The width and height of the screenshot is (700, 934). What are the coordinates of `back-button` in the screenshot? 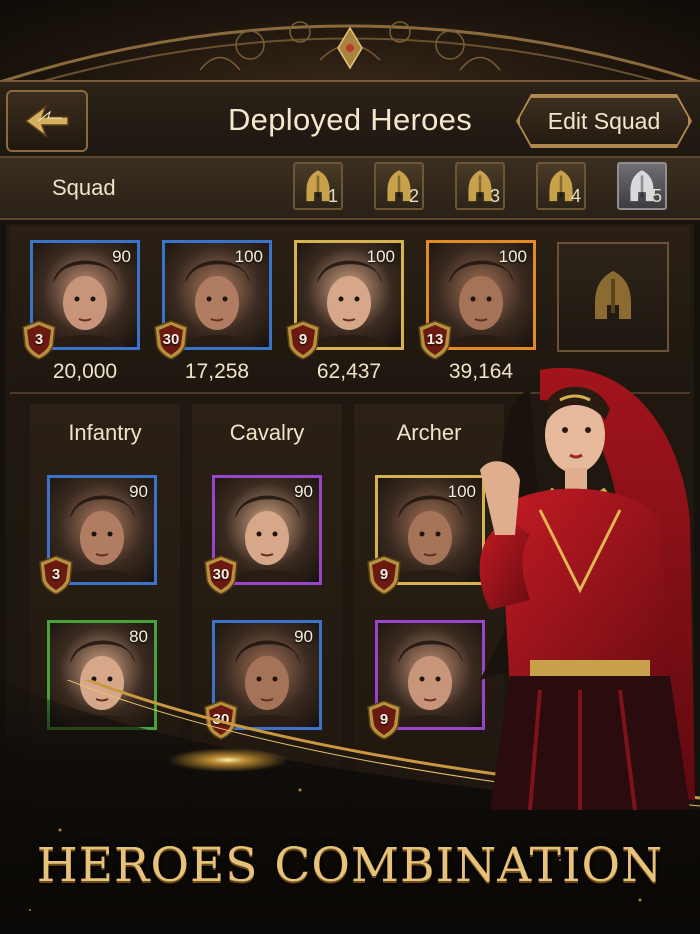 It's located at (47, 121).